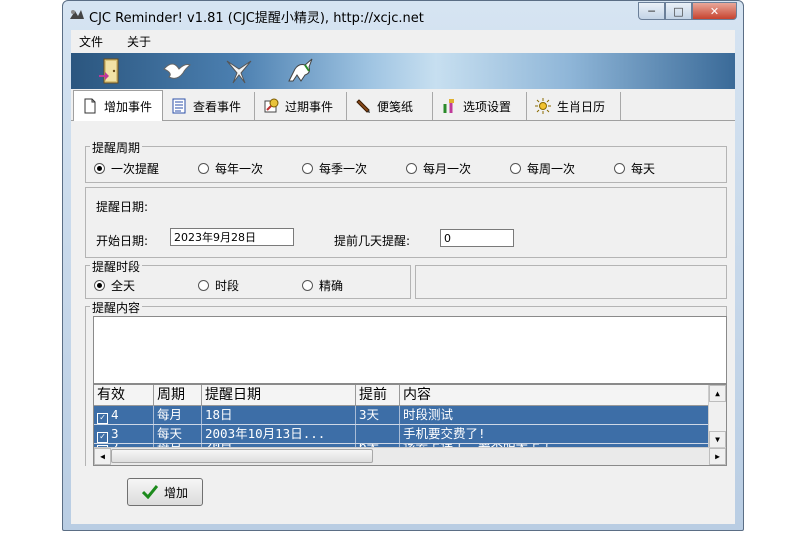  What do you see at coordinates (717, 439) in the screenshot?
I see `scroll-down-arrow-icon: ▼` at bounding box center [717, 439].